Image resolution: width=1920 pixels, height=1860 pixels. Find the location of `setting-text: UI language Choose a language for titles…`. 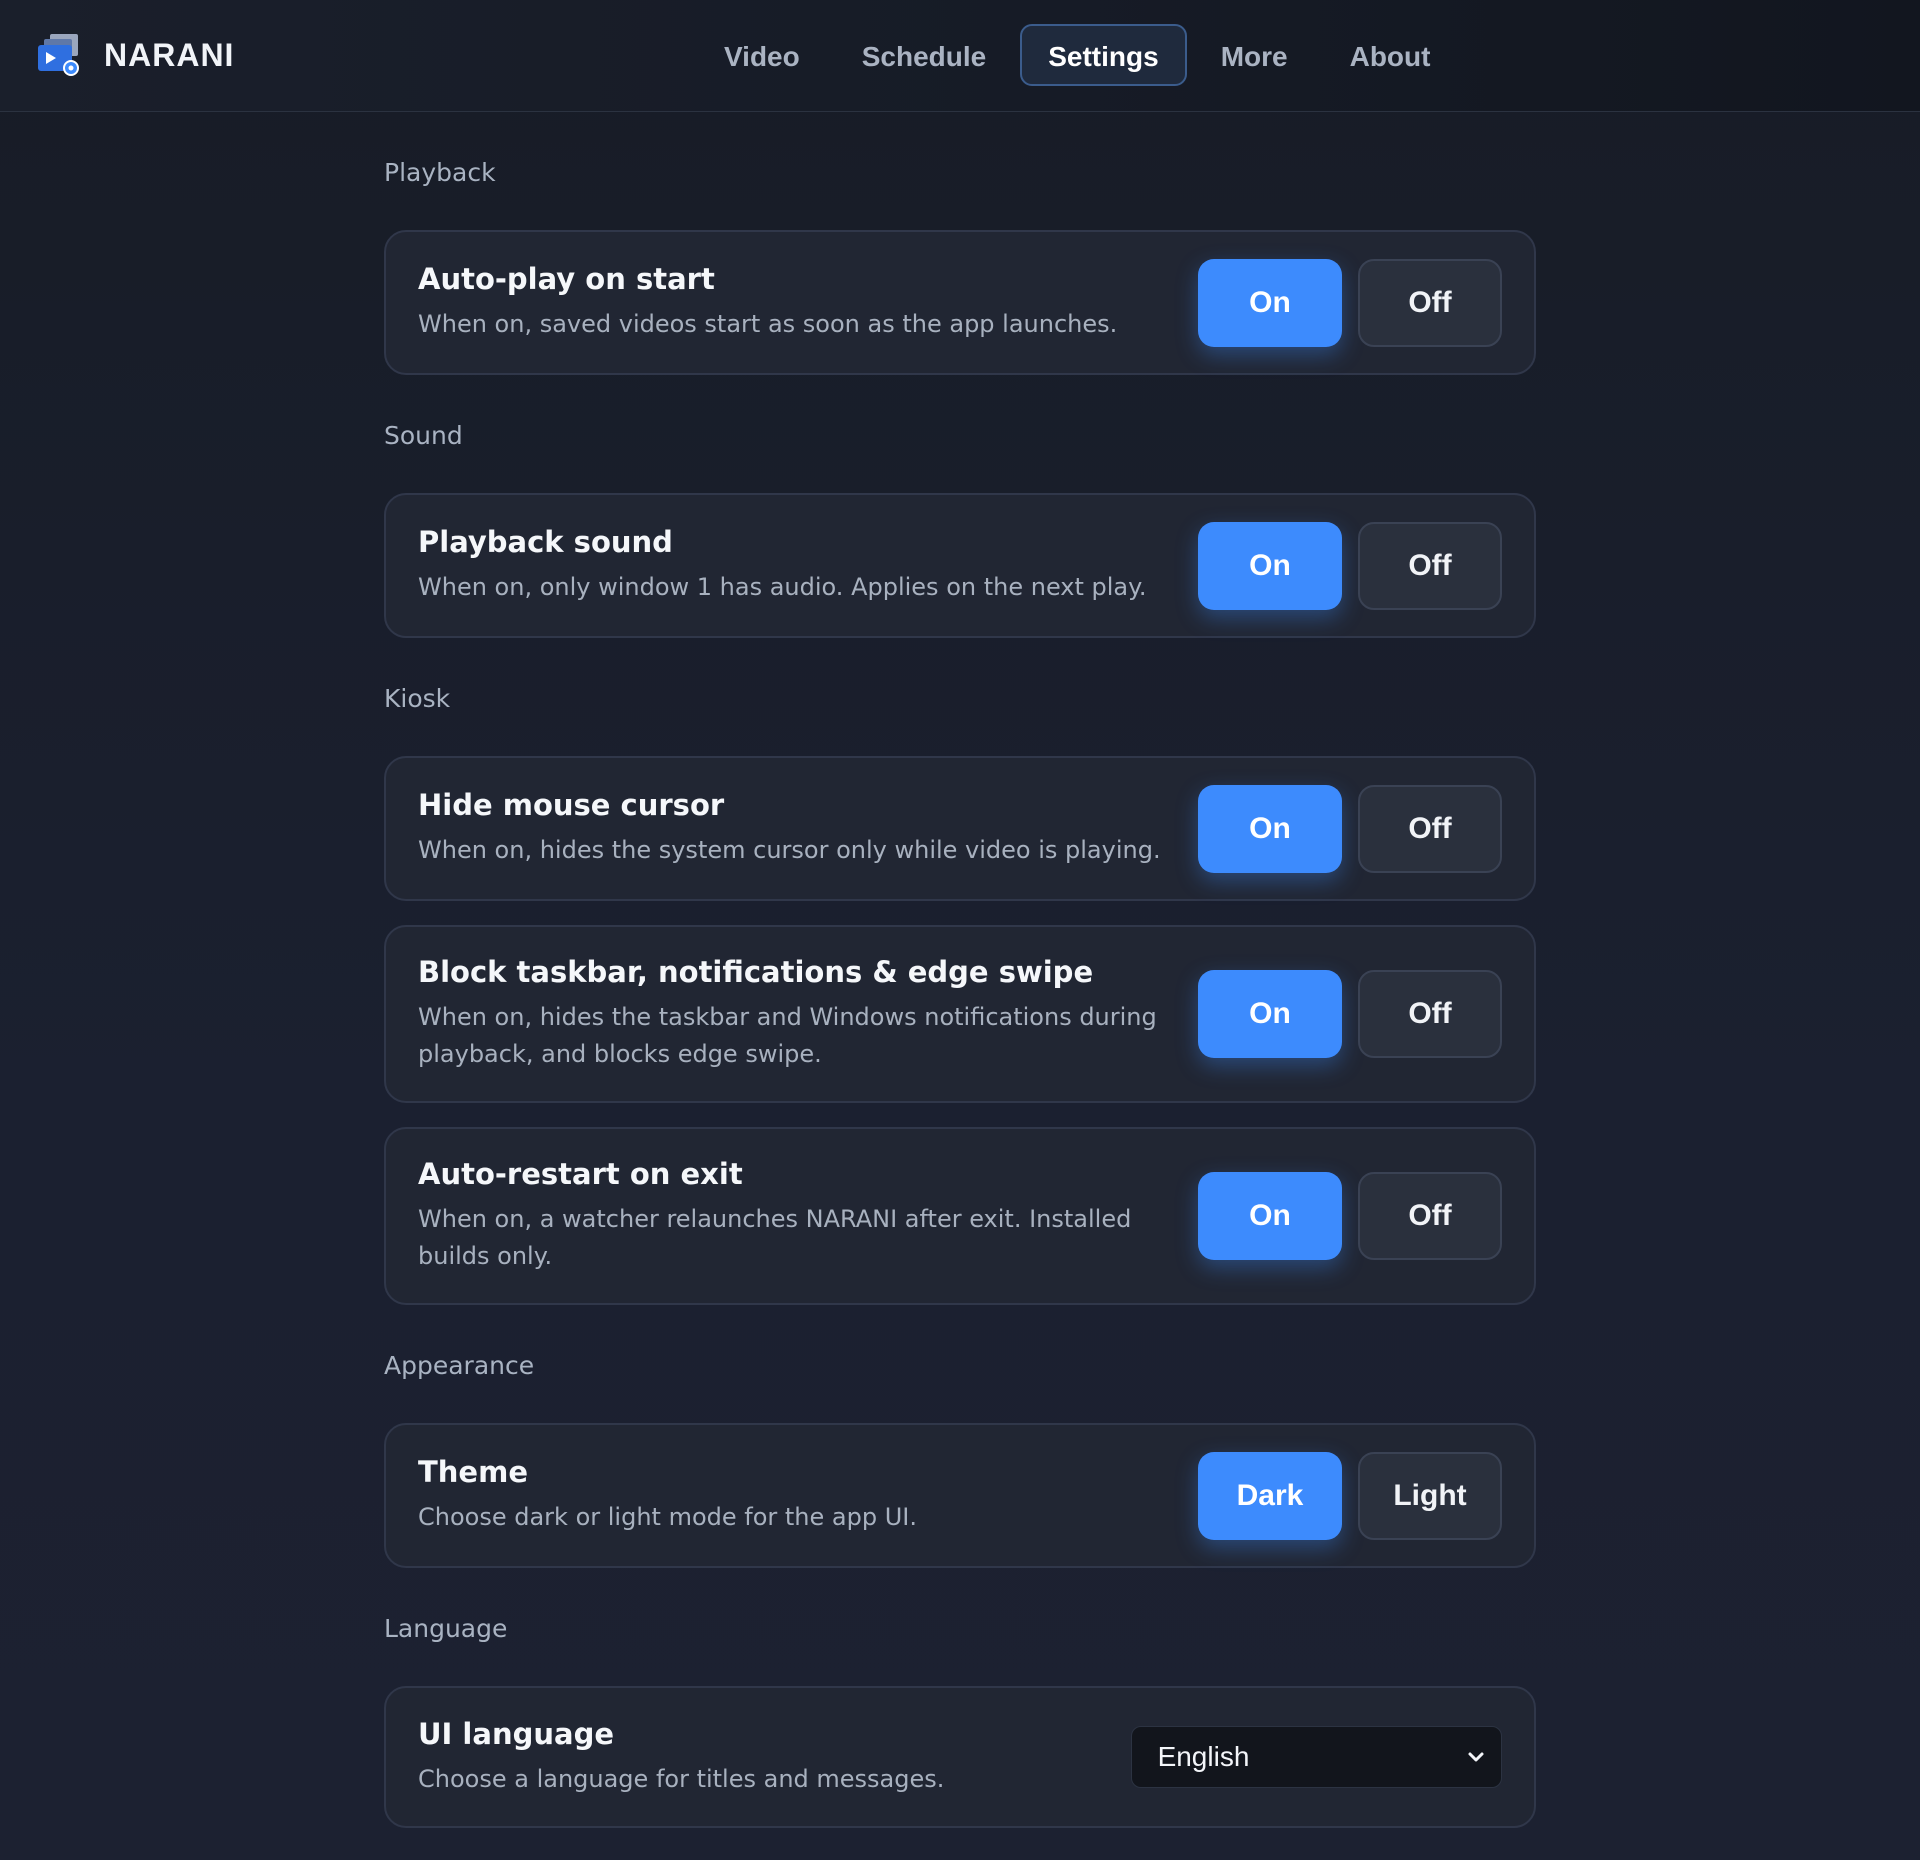

setting-text: UI language Choose a language for titles… is located at coordinates (774, 1757).